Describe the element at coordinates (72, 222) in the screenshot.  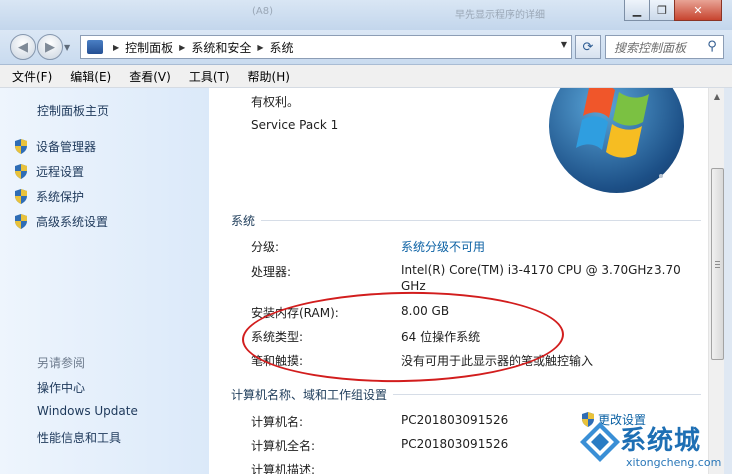
I see `nav-task-label: 高级系统设置` at that location.